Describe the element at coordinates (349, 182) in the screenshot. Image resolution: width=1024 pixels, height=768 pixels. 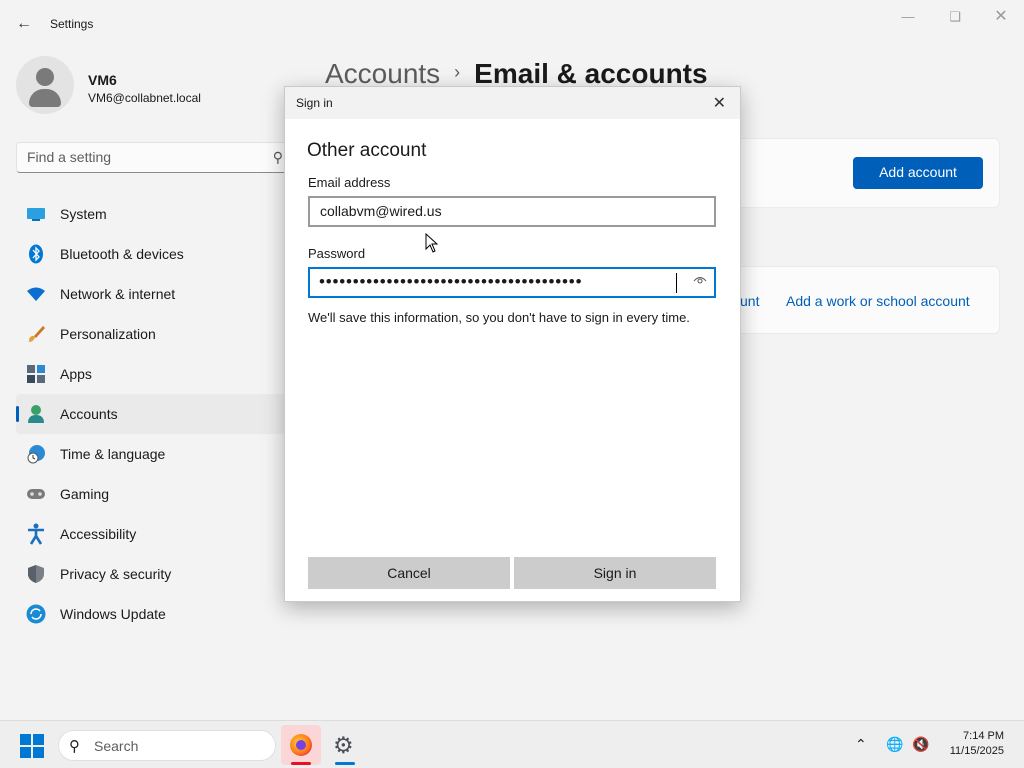
I see `email-label: Email address` at that location.